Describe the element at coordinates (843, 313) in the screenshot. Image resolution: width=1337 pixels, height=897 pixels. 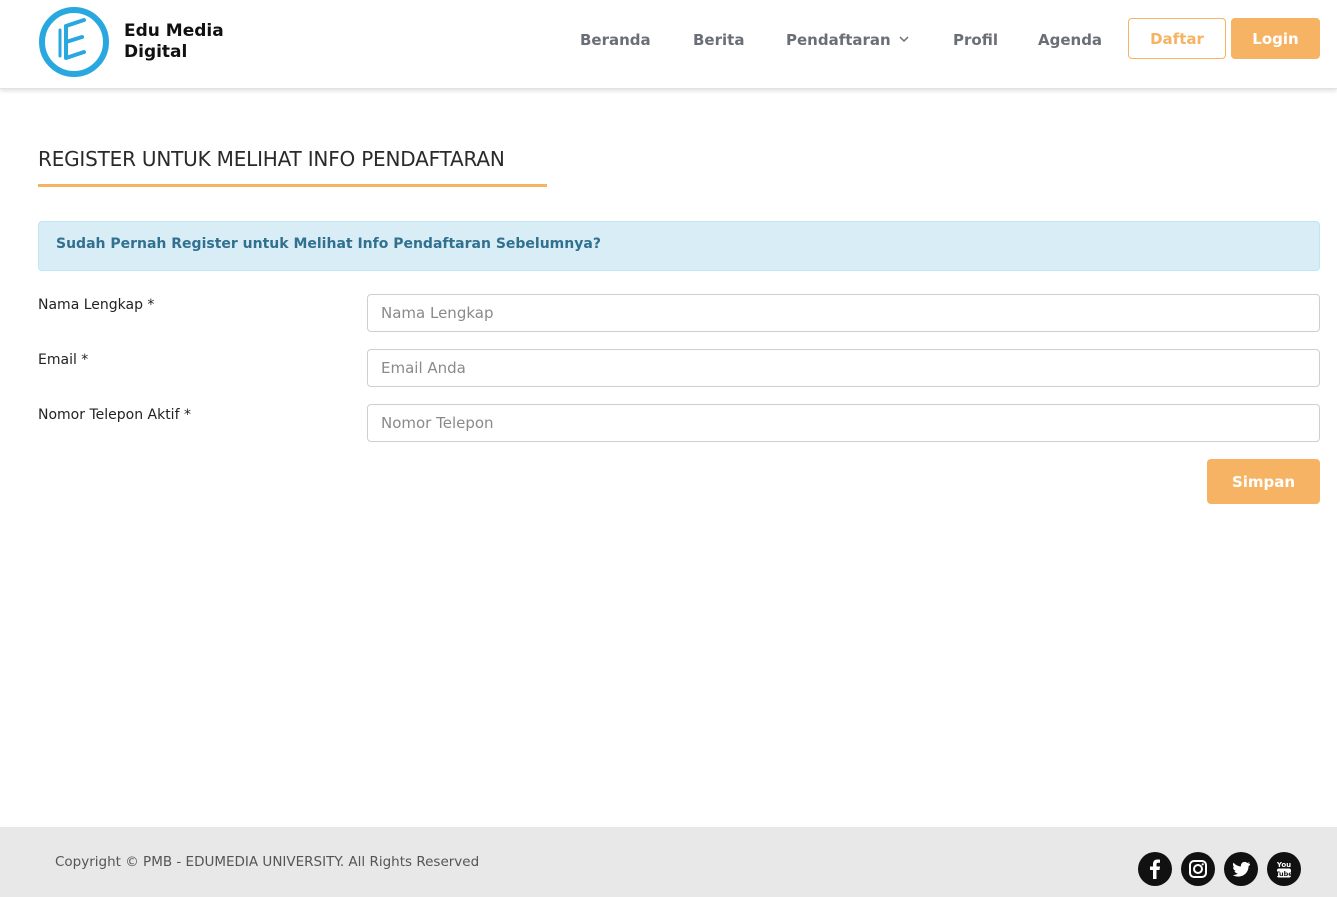
I see `nama-lengkap-input` at that location.